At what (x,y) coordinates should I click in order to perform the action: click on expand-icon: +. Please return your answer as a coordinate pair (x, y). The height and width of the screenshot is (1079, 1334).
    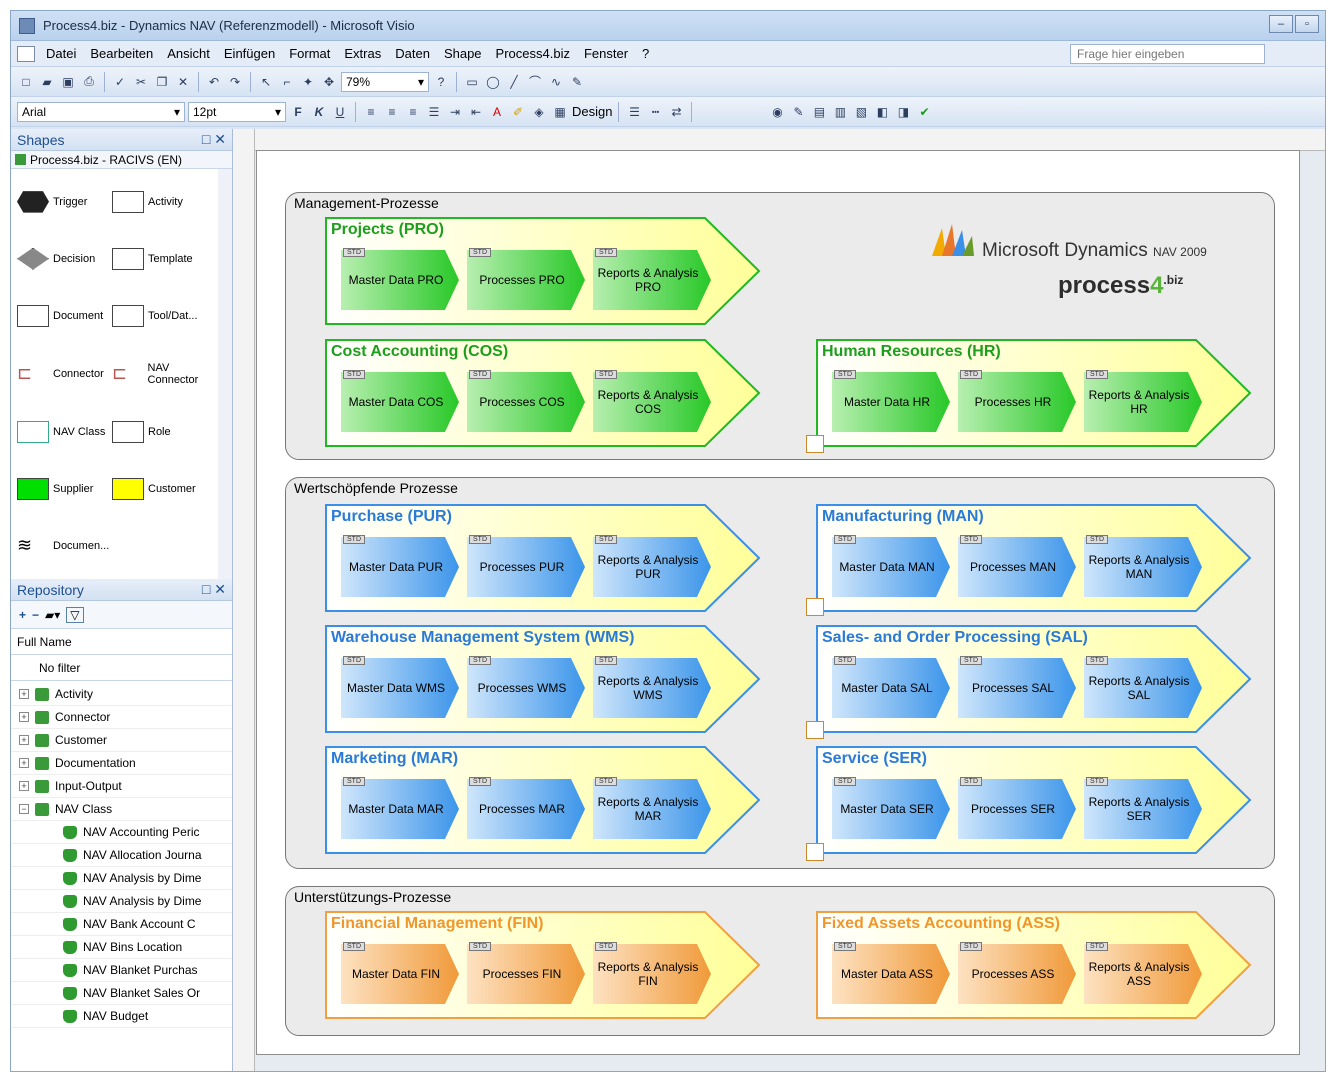
    Looking at the image, I should click on (24, 786).